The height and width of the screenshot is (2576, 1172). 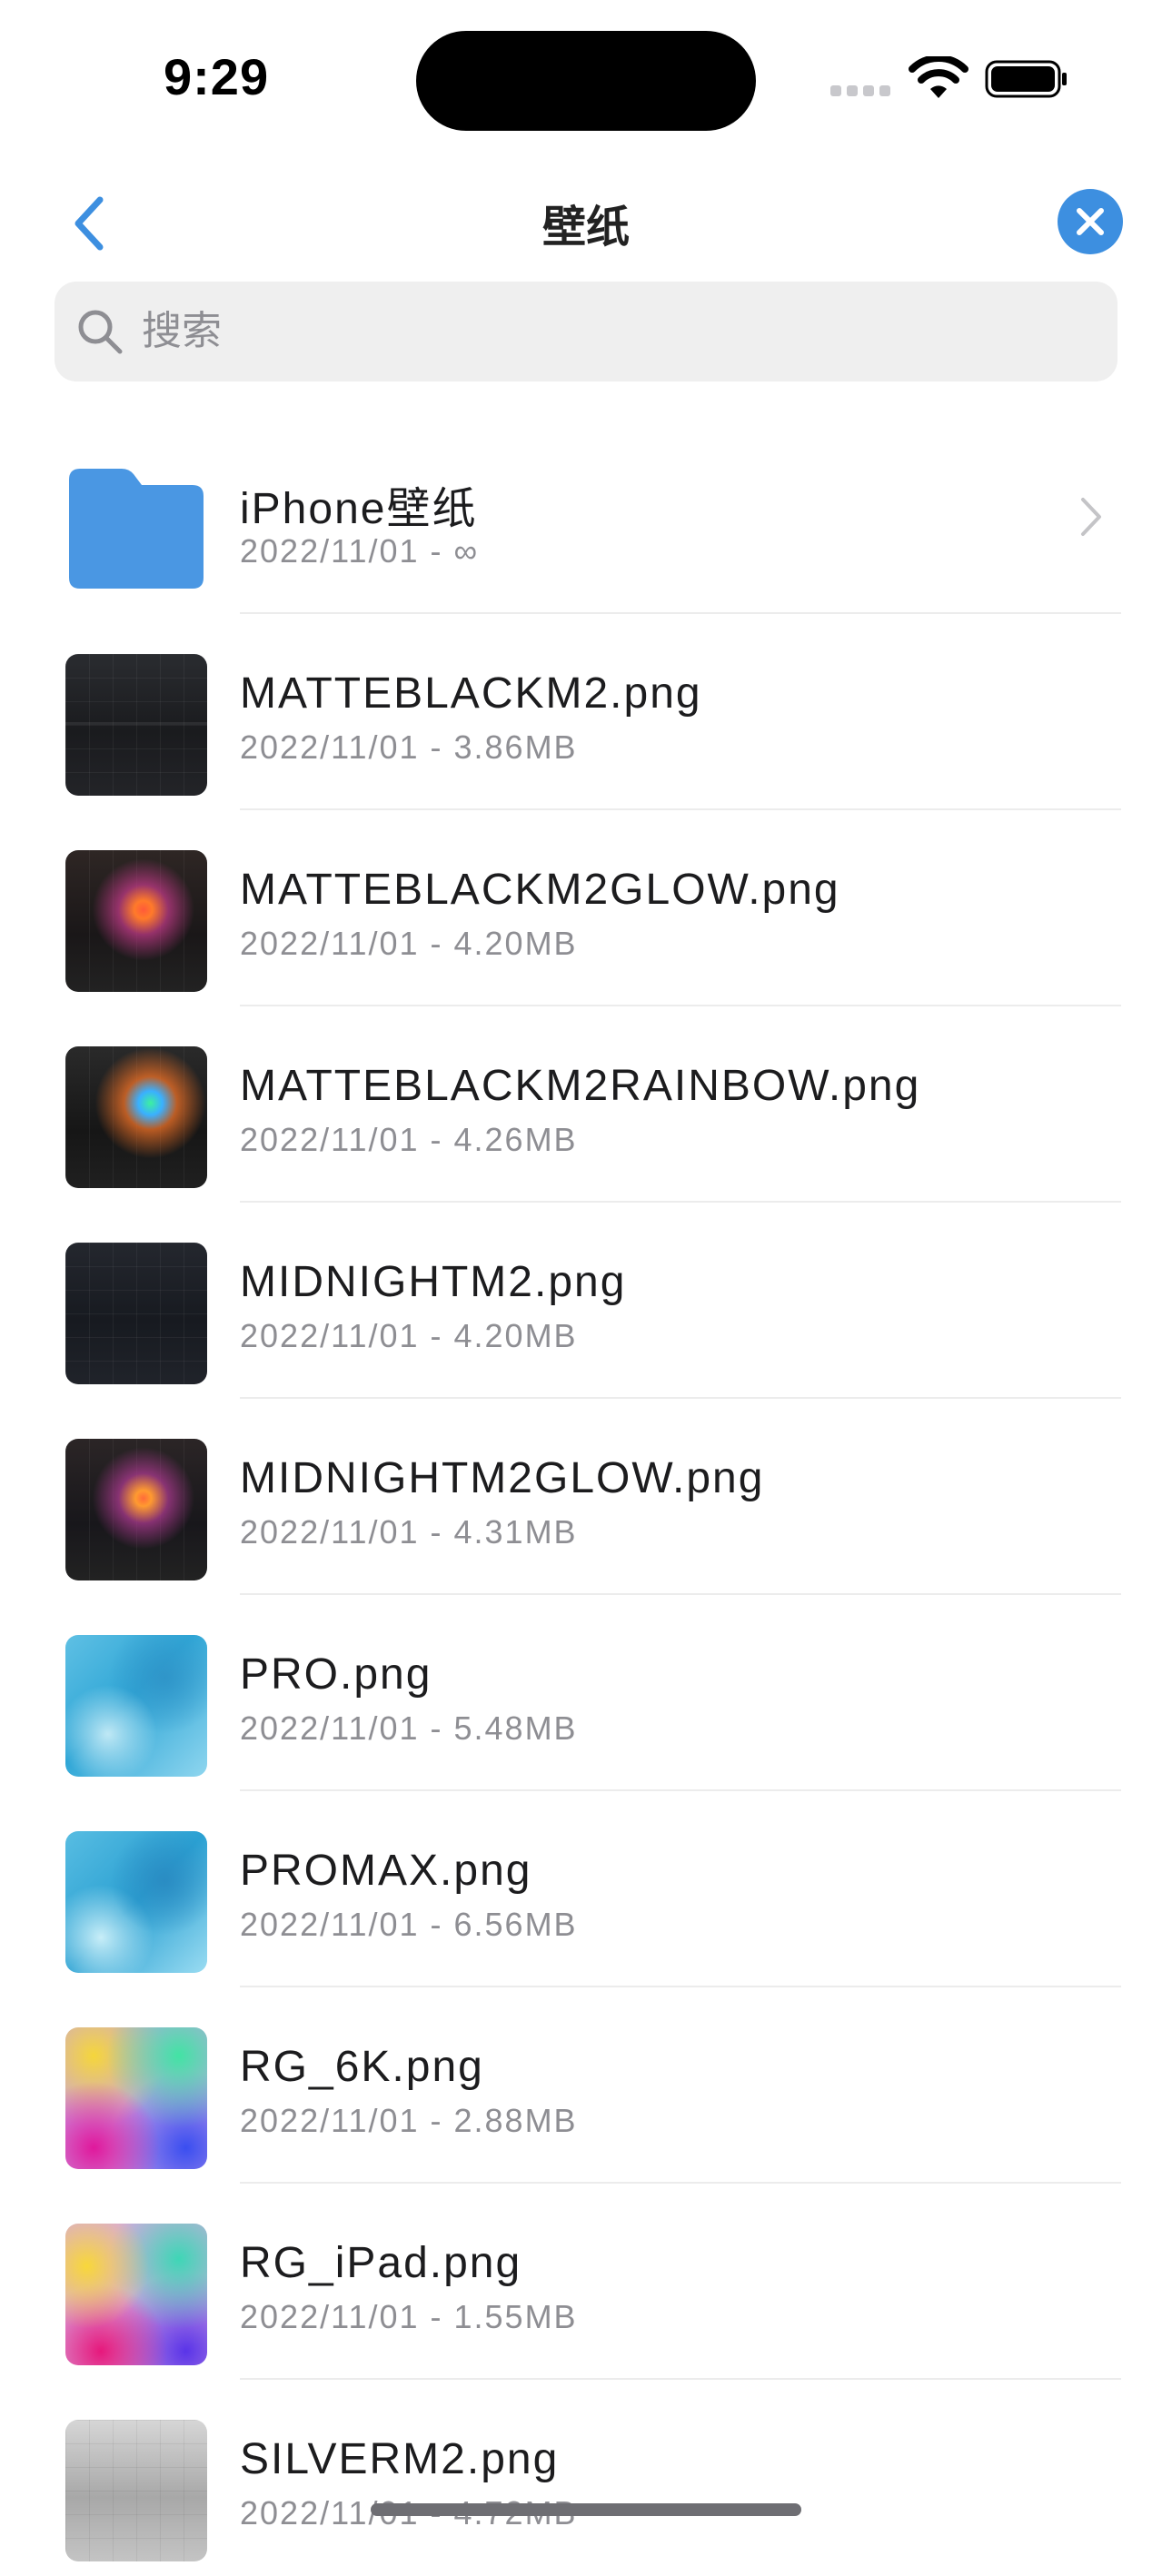 I want to click on status-bar: 9:29, so click(x=586, y=77).